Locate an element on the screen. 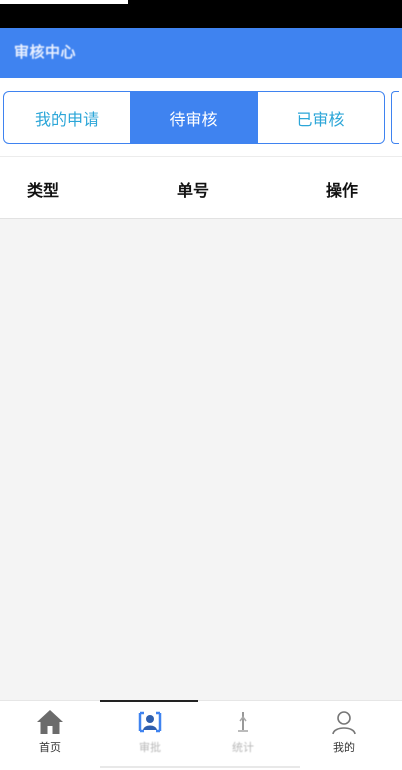  column-header-action: 操作 is located at coordinates (342, 190).